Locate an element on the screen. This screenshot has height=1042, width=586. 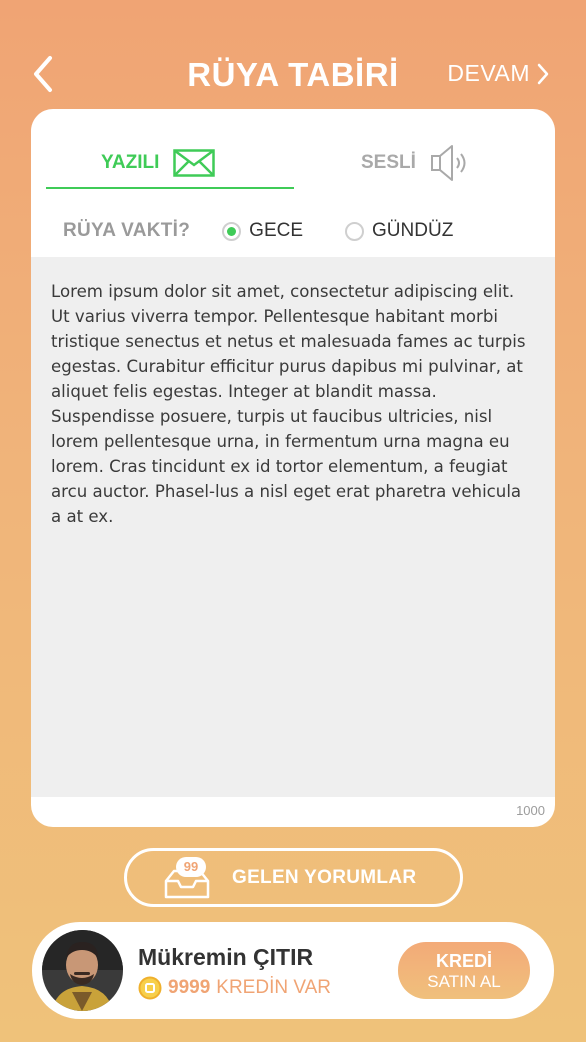
radio-circle-checked is located at coordinates (232, 231).